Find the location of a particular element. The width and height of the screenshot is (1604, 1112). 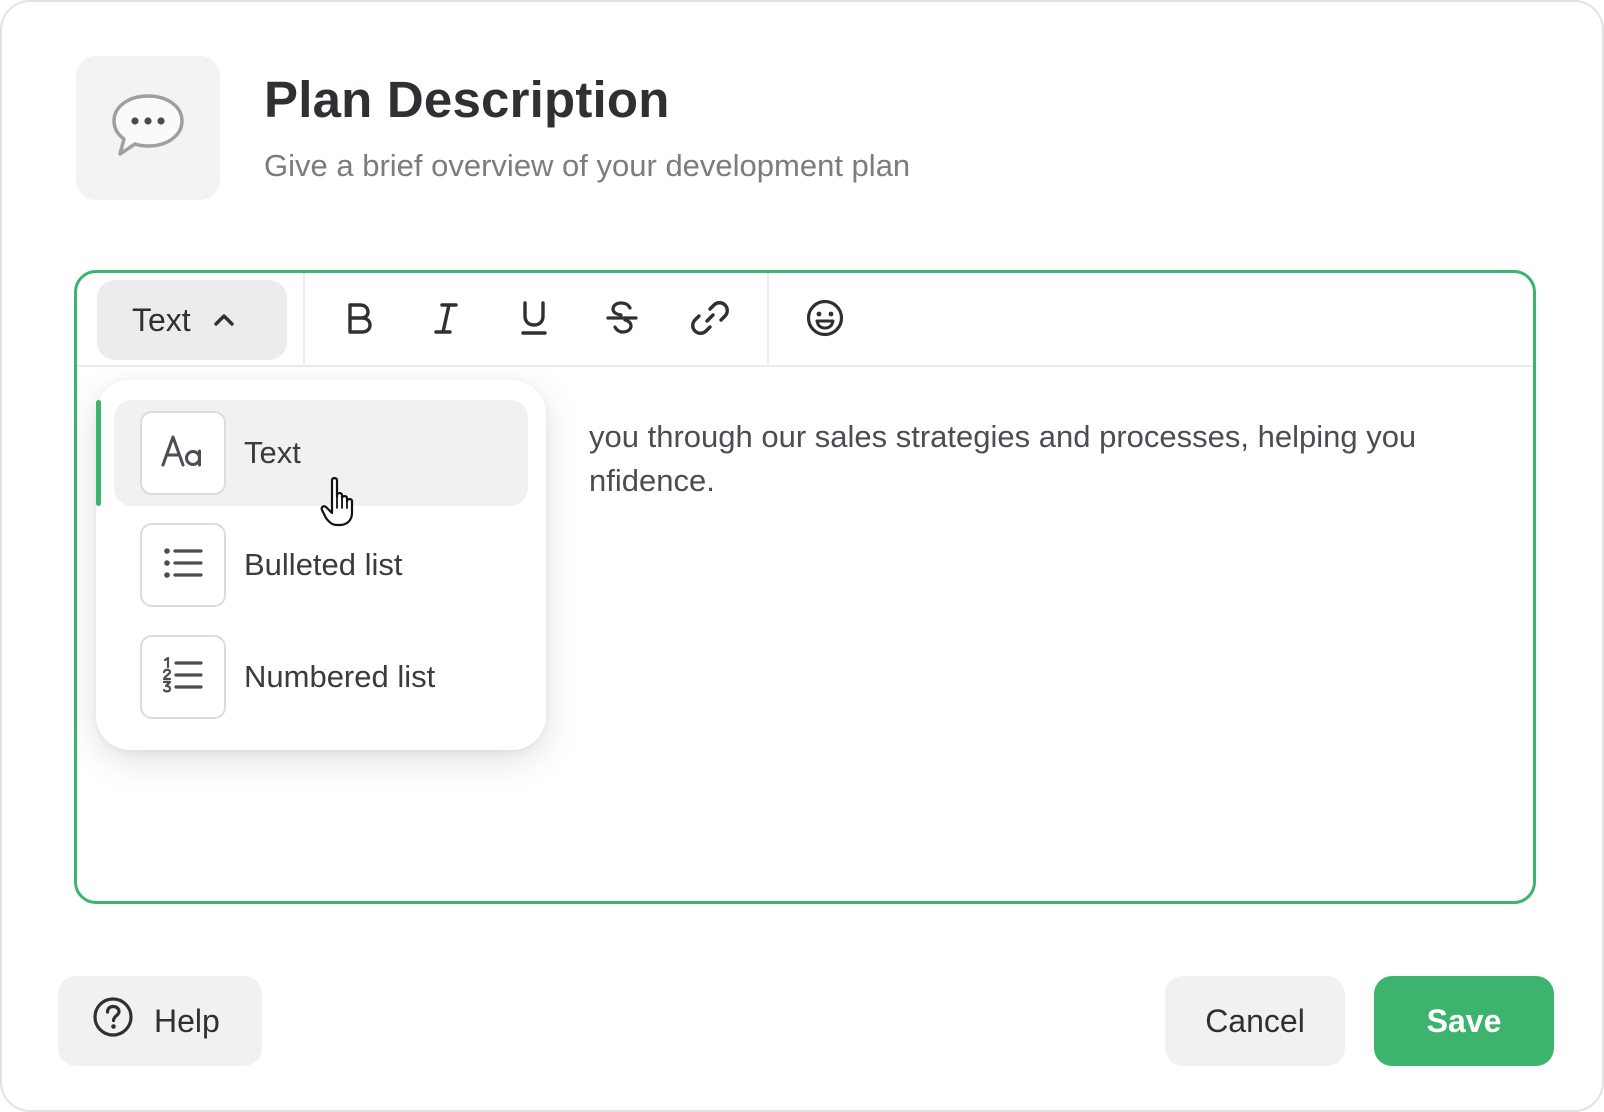

italic-icon is located at coordinates (446, 320).